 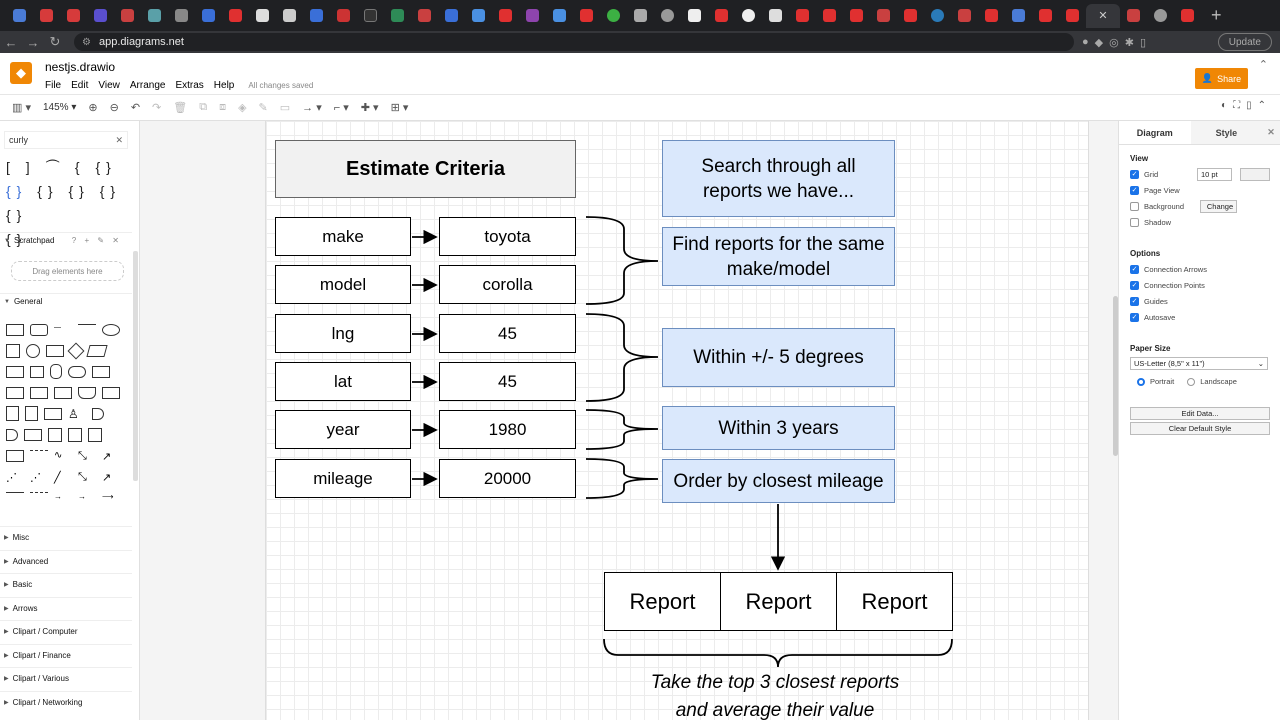 I want to click on curly-brace-mileage, so click(x=622, y=478).